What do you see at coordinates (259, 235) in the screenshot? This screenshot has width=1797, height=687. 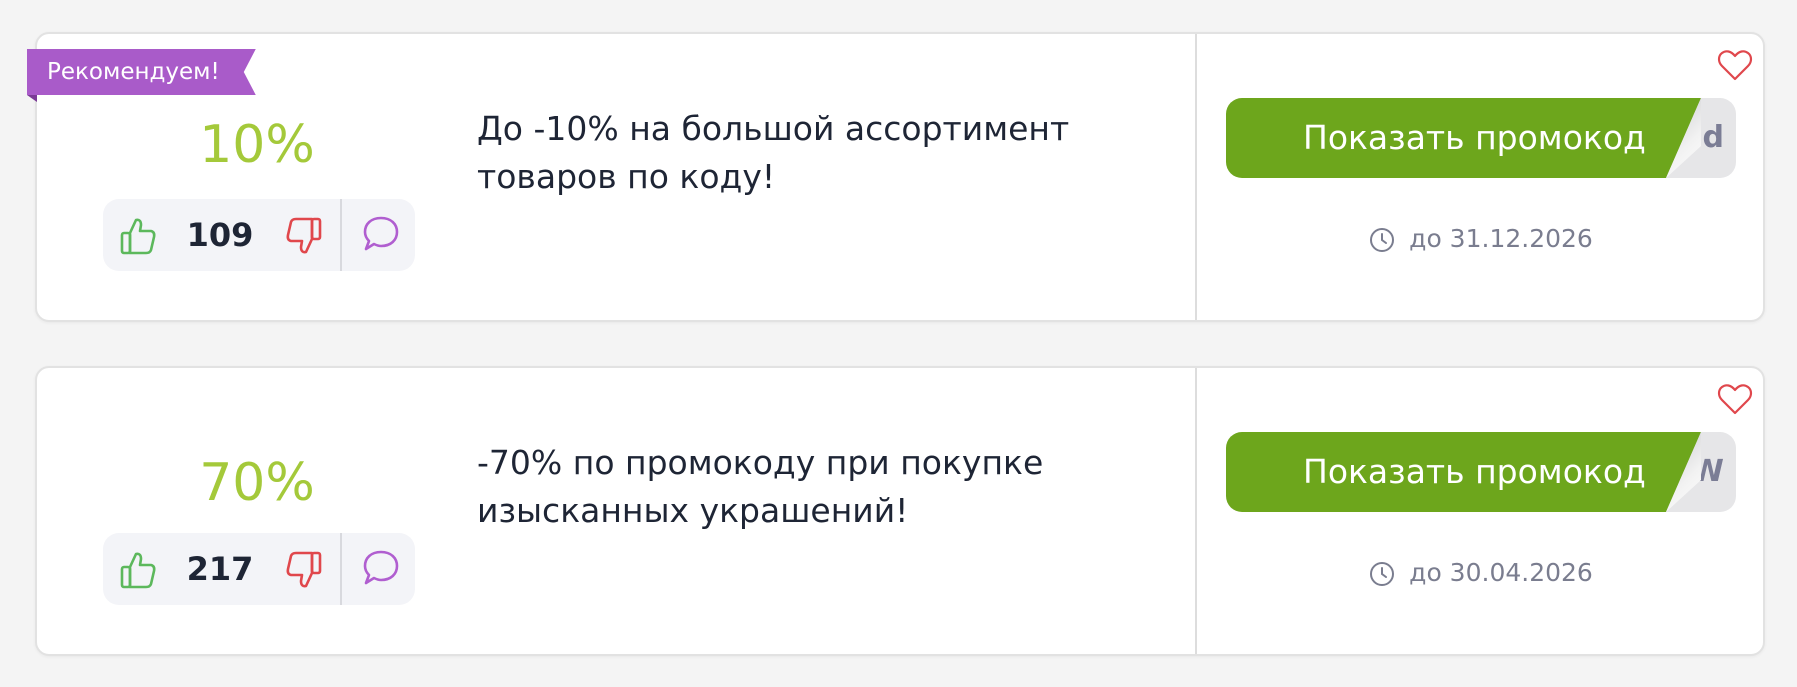 I see `vote-panel: 109` at bounding box center [259, 235].